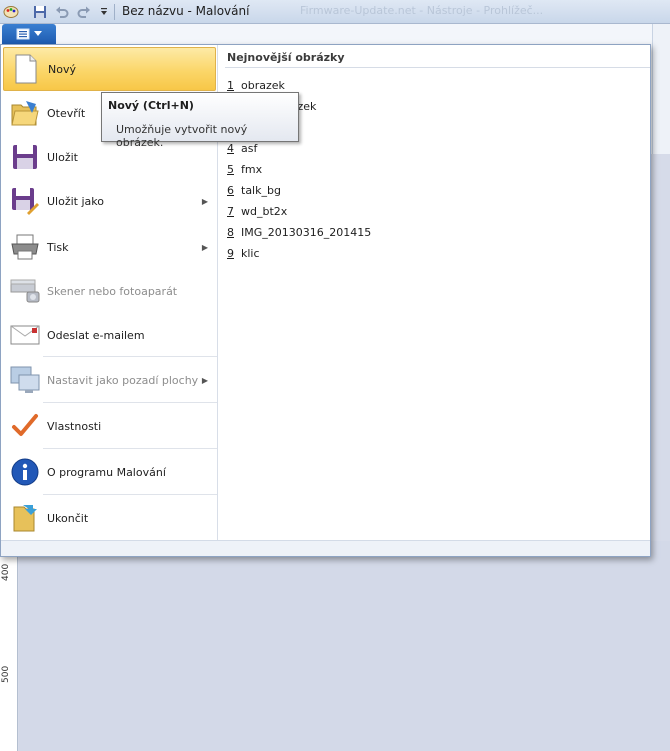 The height and width of the screenshot is (751, 670). I want to click on menu-item-send-email: Odeslat e-mailem, so click(109, 335).